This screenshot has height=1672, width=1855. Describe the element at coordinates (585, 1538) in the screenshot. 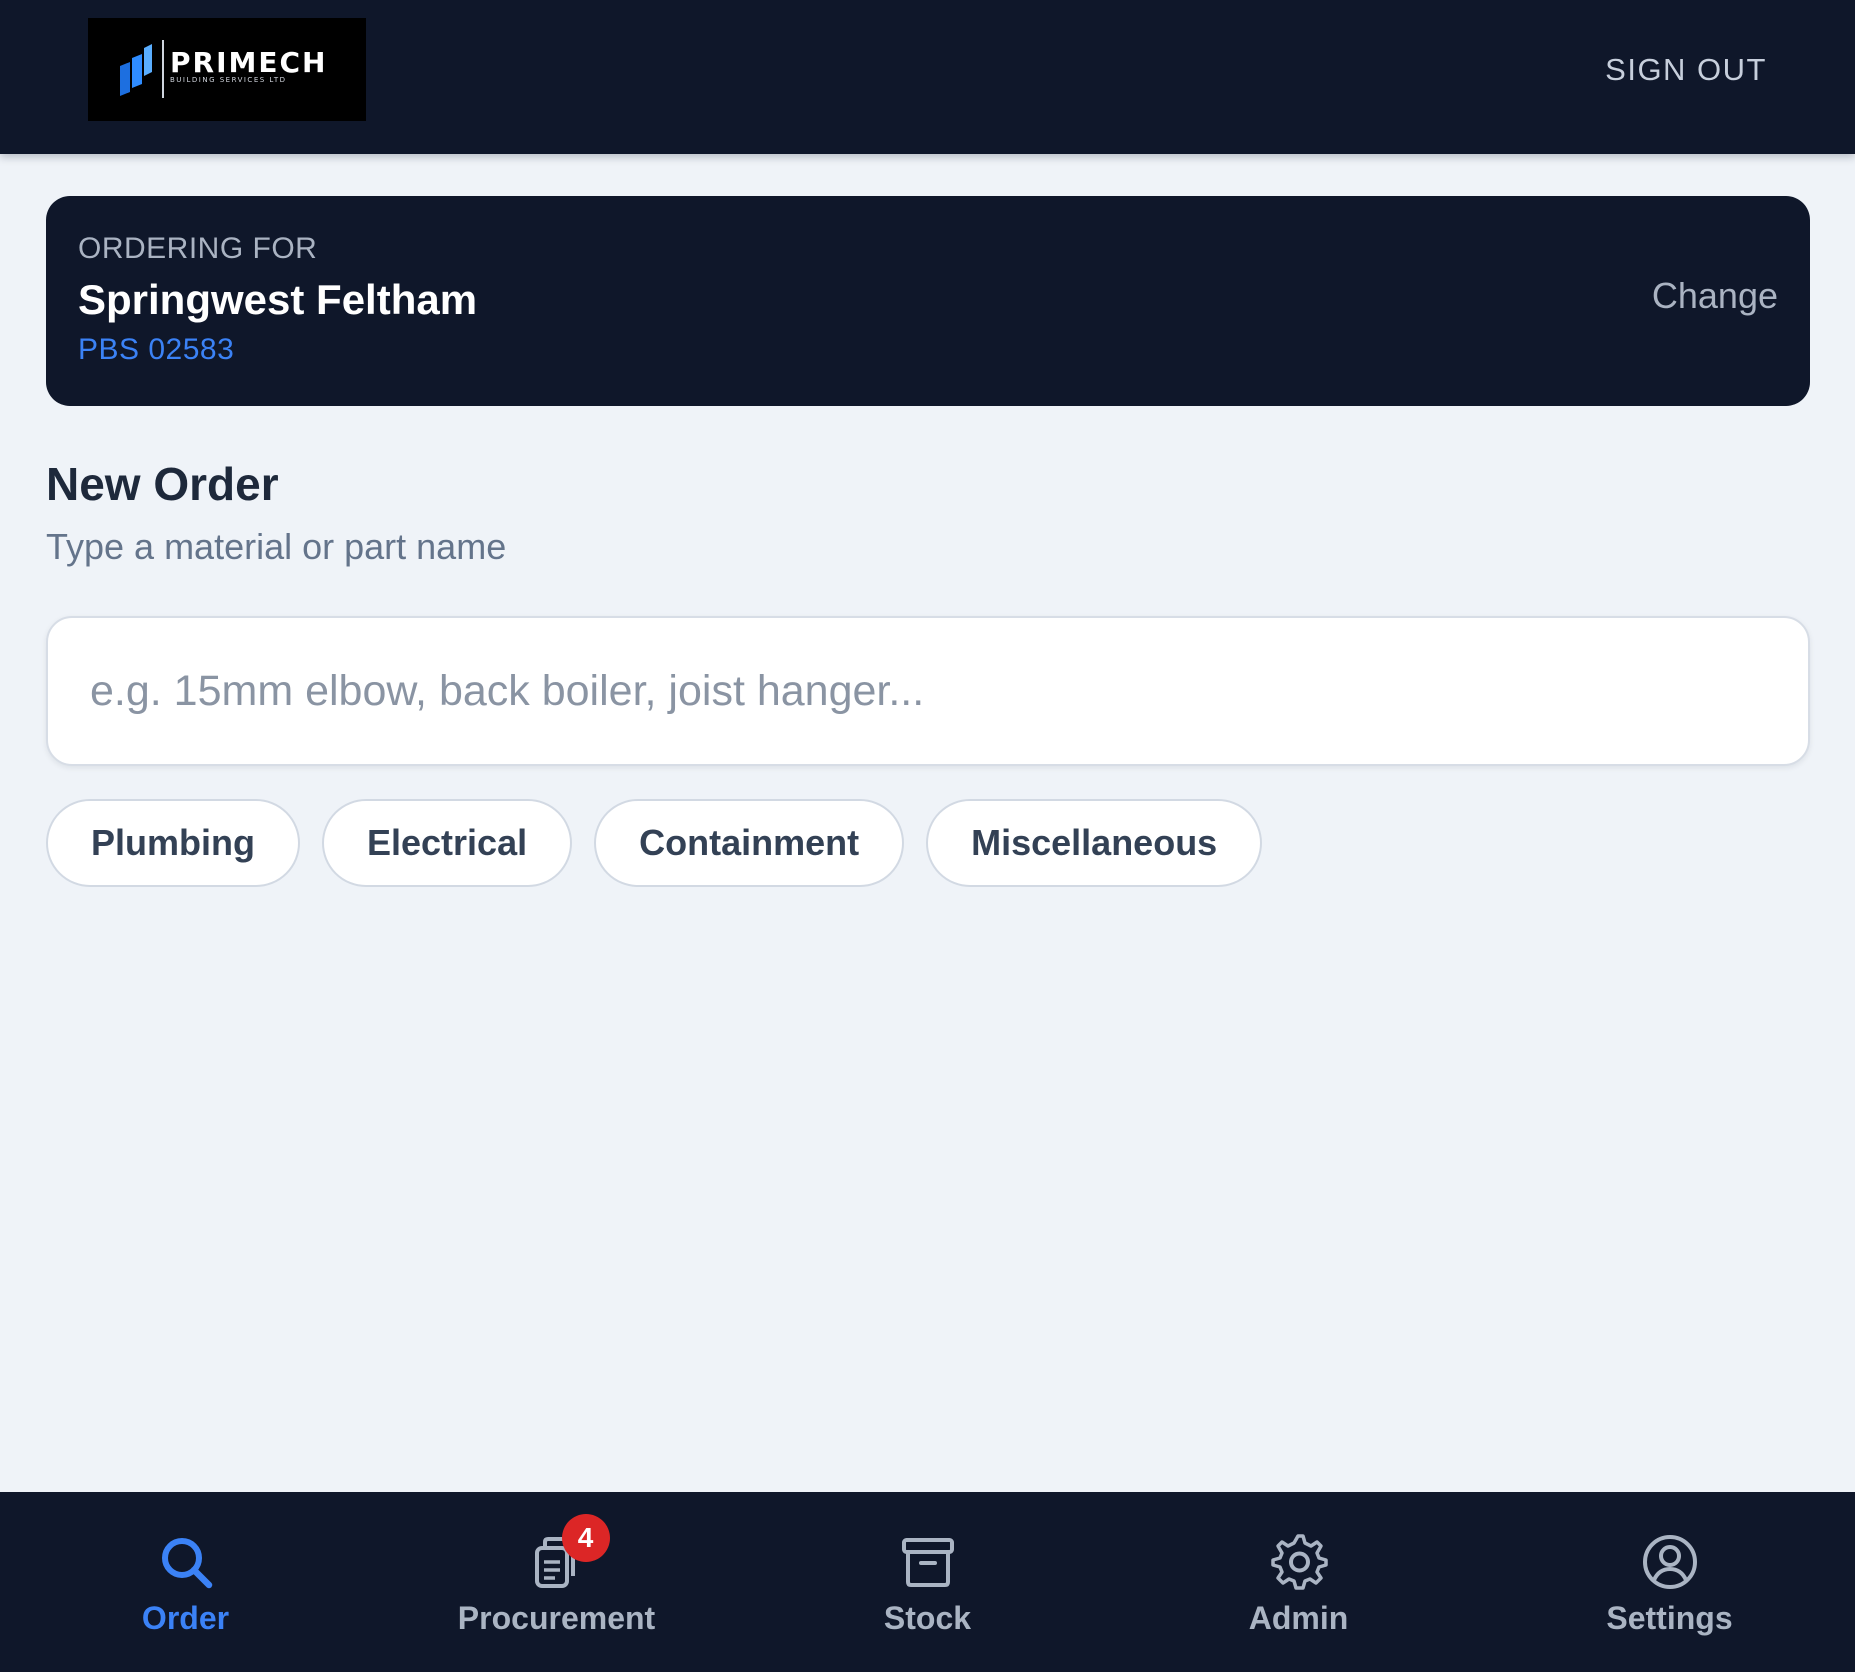

I see `procurement-count-badge: 4` at that location.